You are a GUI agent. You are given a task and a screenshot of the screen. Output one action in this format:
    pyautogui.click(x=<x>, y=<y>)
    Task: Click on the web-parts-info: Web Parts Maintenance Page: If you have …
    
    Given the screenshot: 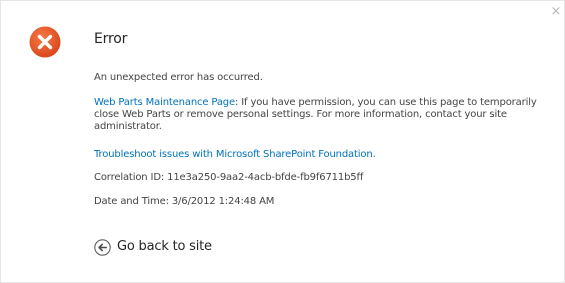 What is the action you would take?
    pyautogui.click(x=319, y=115)
    